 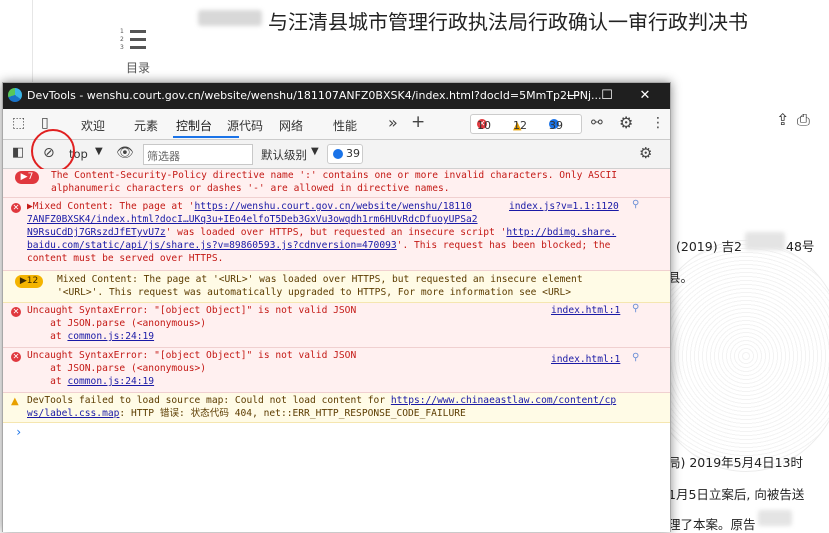 I want to click on toc-number: 3, so click(x=122, y=47).